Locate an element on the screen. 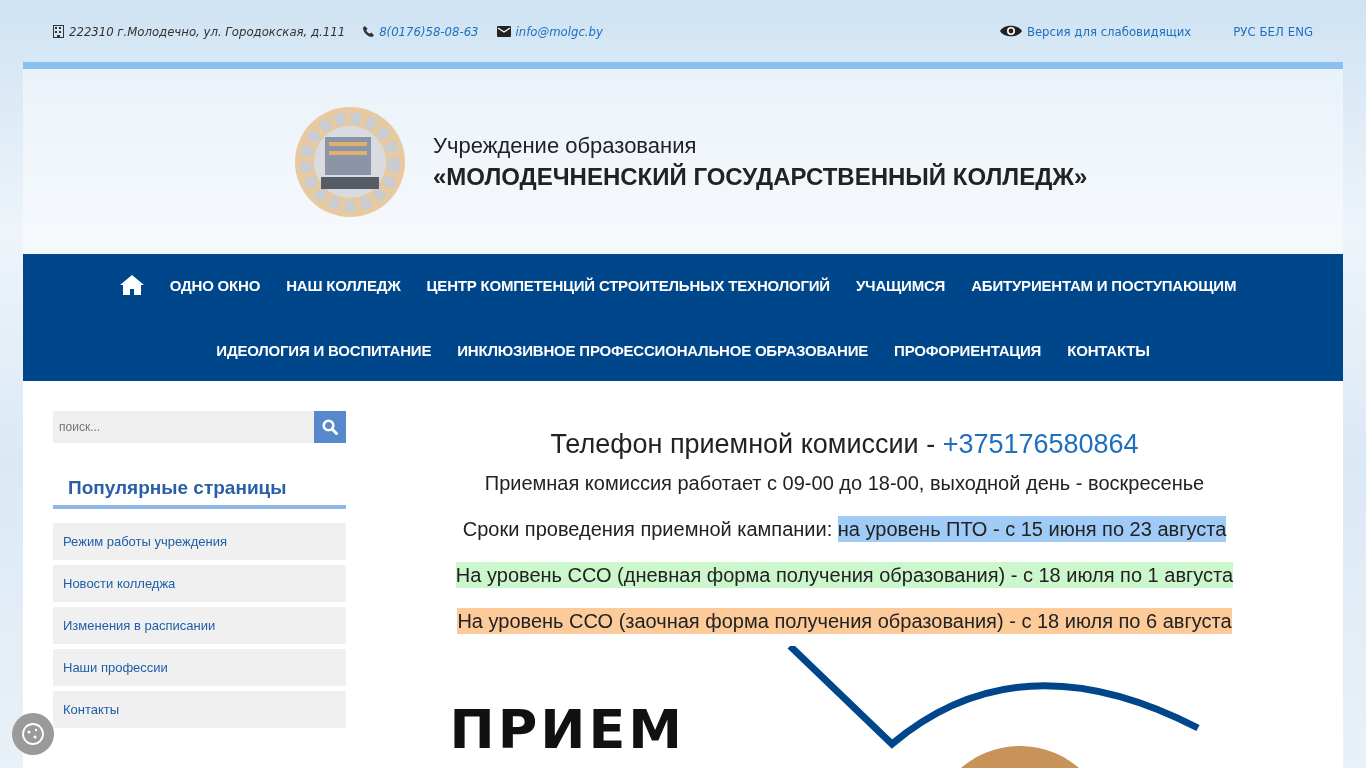 The image size is (1366, 768). nav-link: КОНТАКТЫ is located at coordinates (1108, 350).